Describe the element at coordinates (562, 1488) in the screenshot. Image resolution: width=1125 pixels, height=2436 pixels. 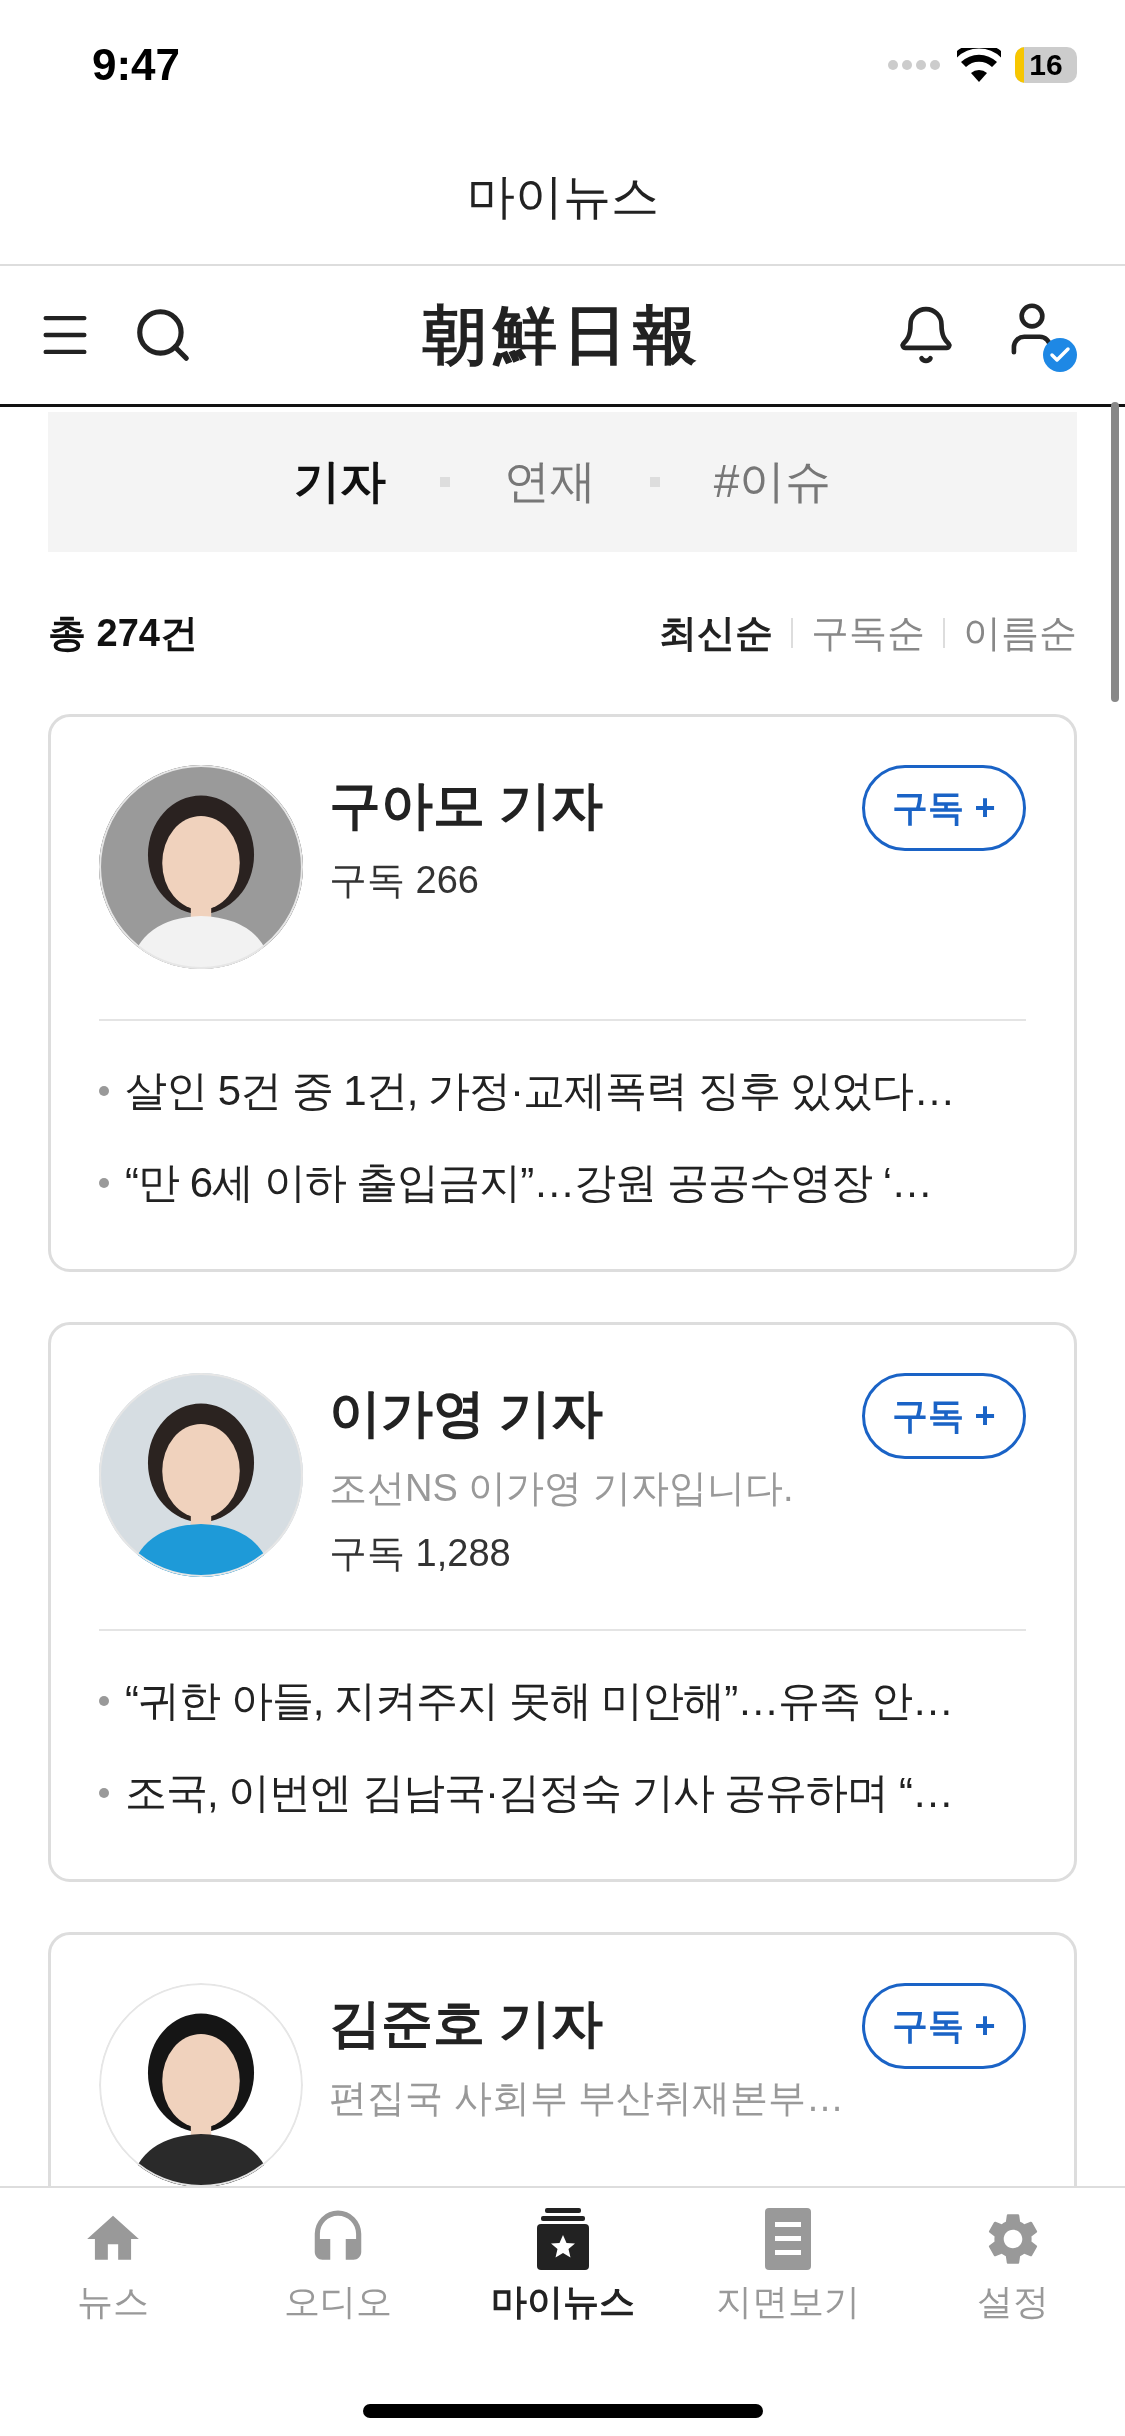
I see `reporter-bio: 조선NS 이가영 기자입니다.` at that location.